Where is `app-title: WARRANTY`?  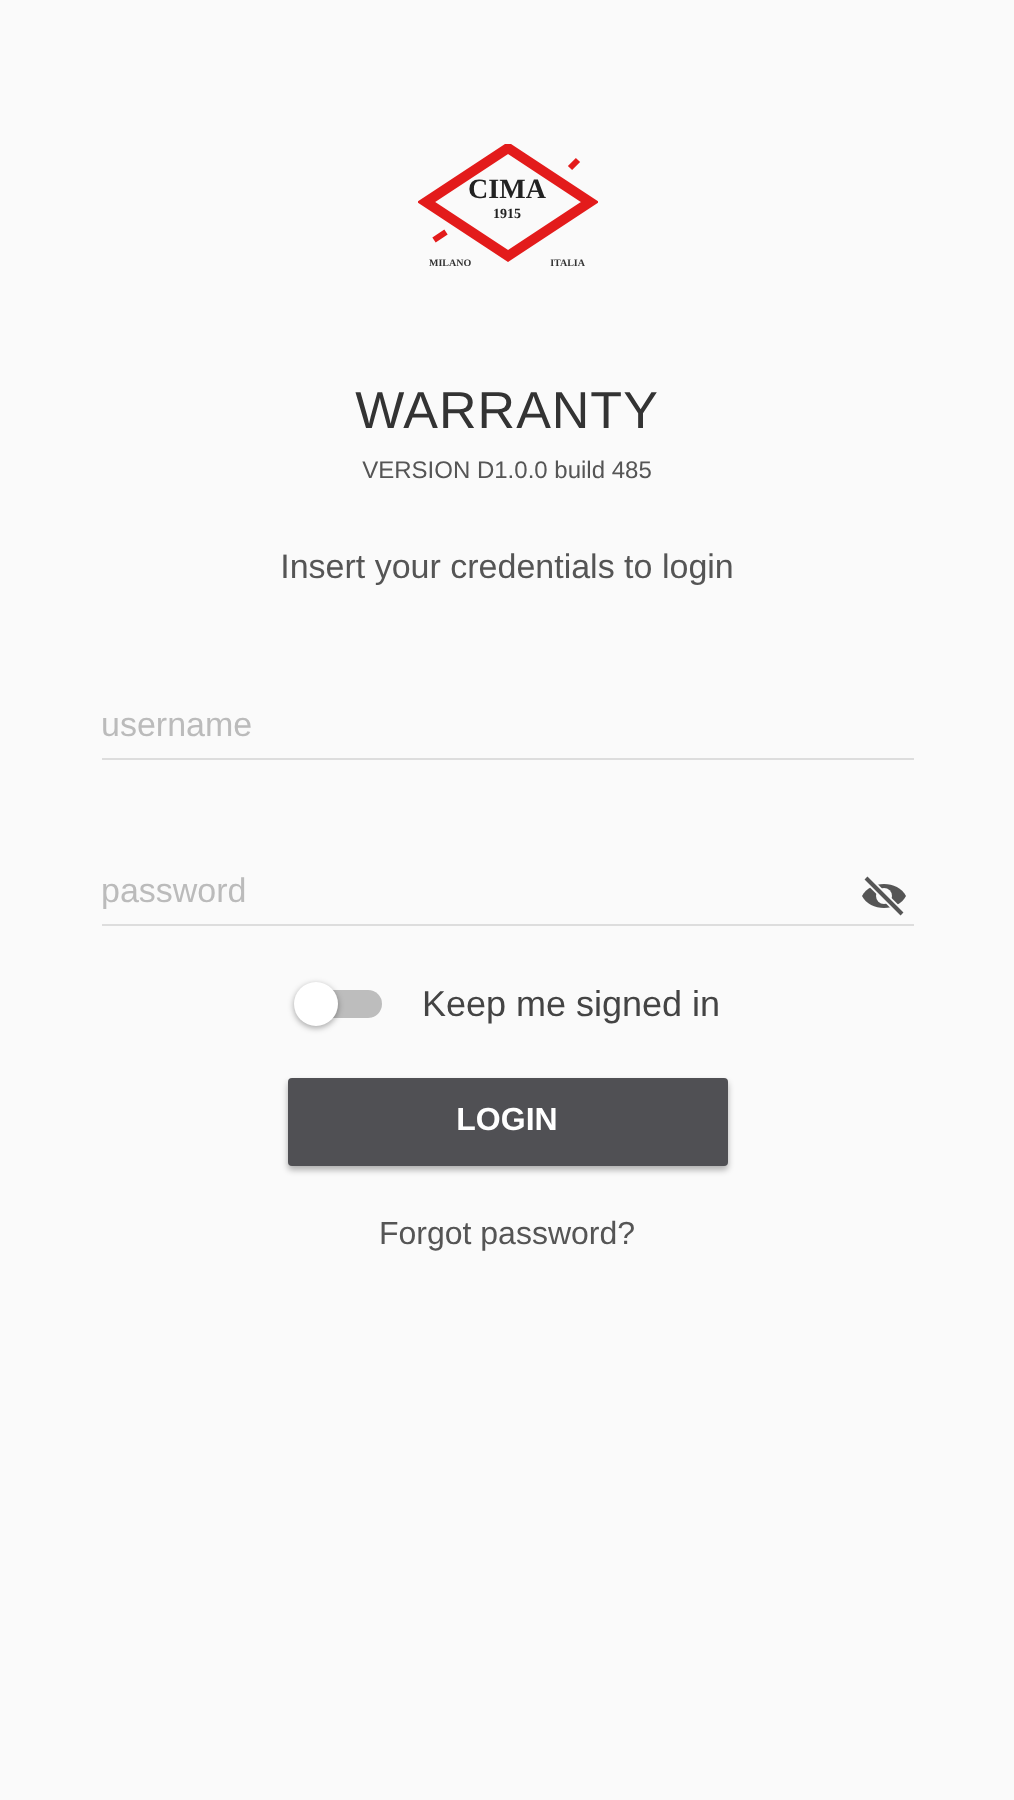 app-title: WARRANTY is located at coordinates (507, 410).